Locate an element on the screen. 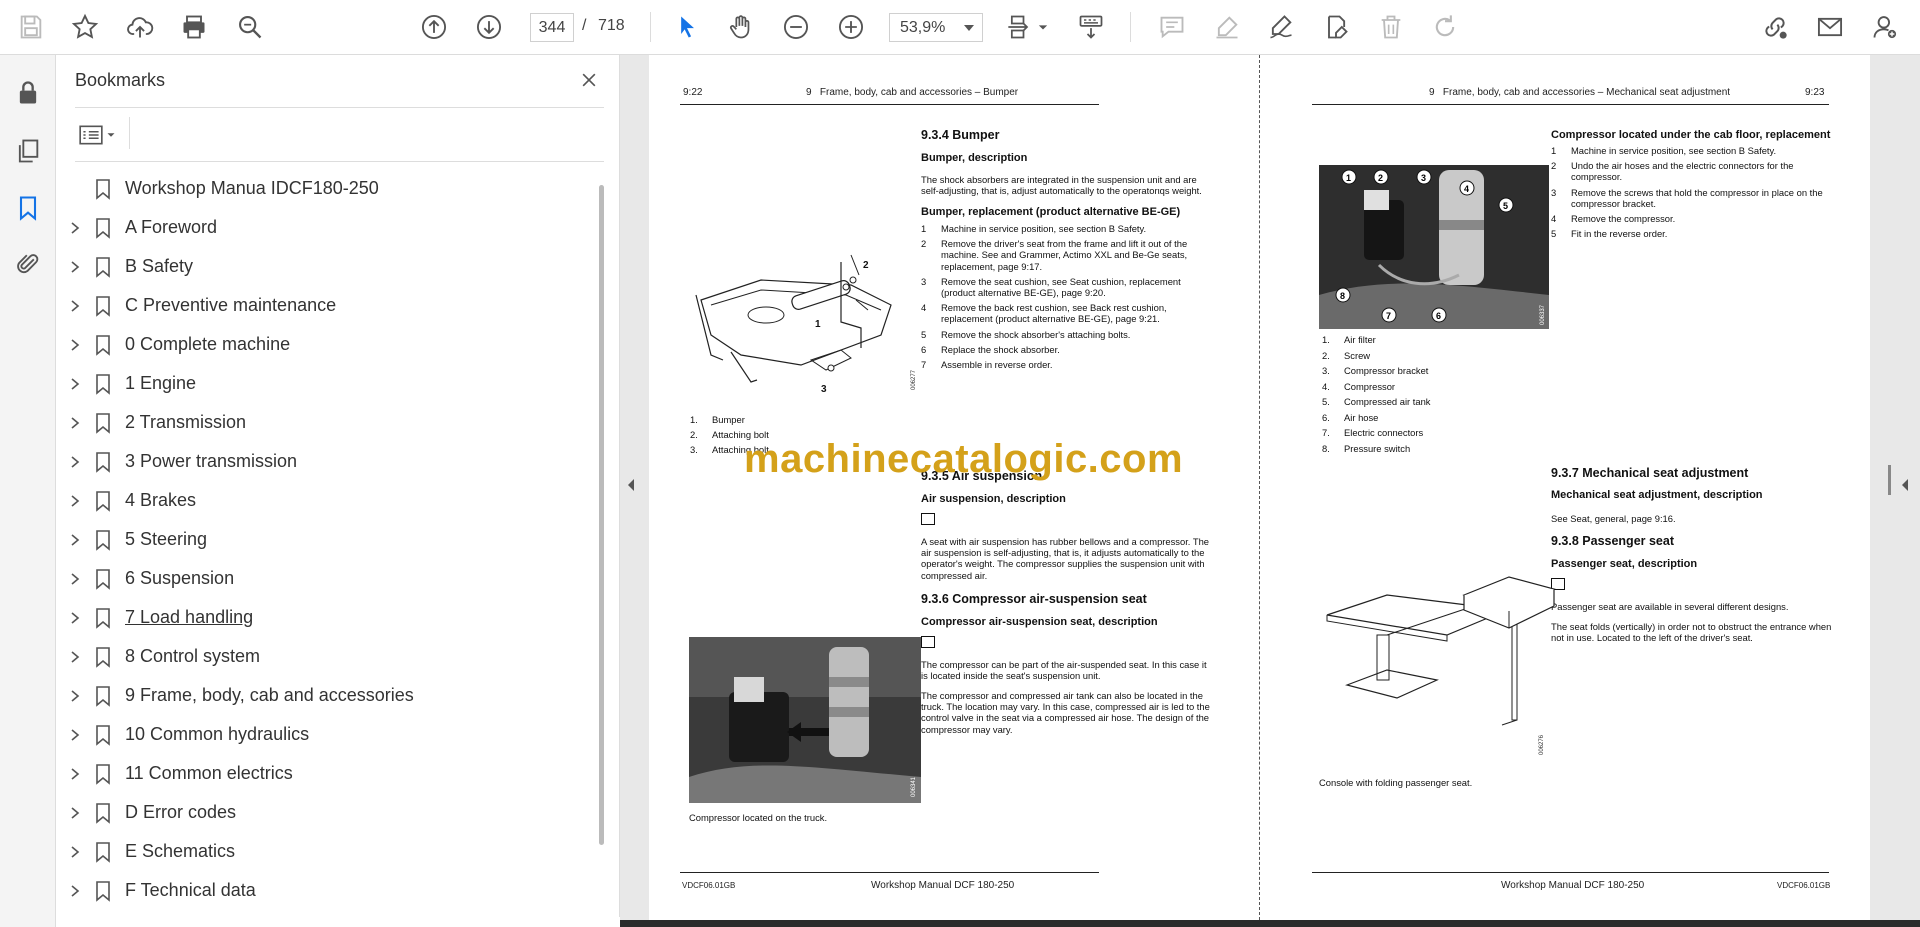  keyboard-scroll-button is located at coordinates (1091, 27).